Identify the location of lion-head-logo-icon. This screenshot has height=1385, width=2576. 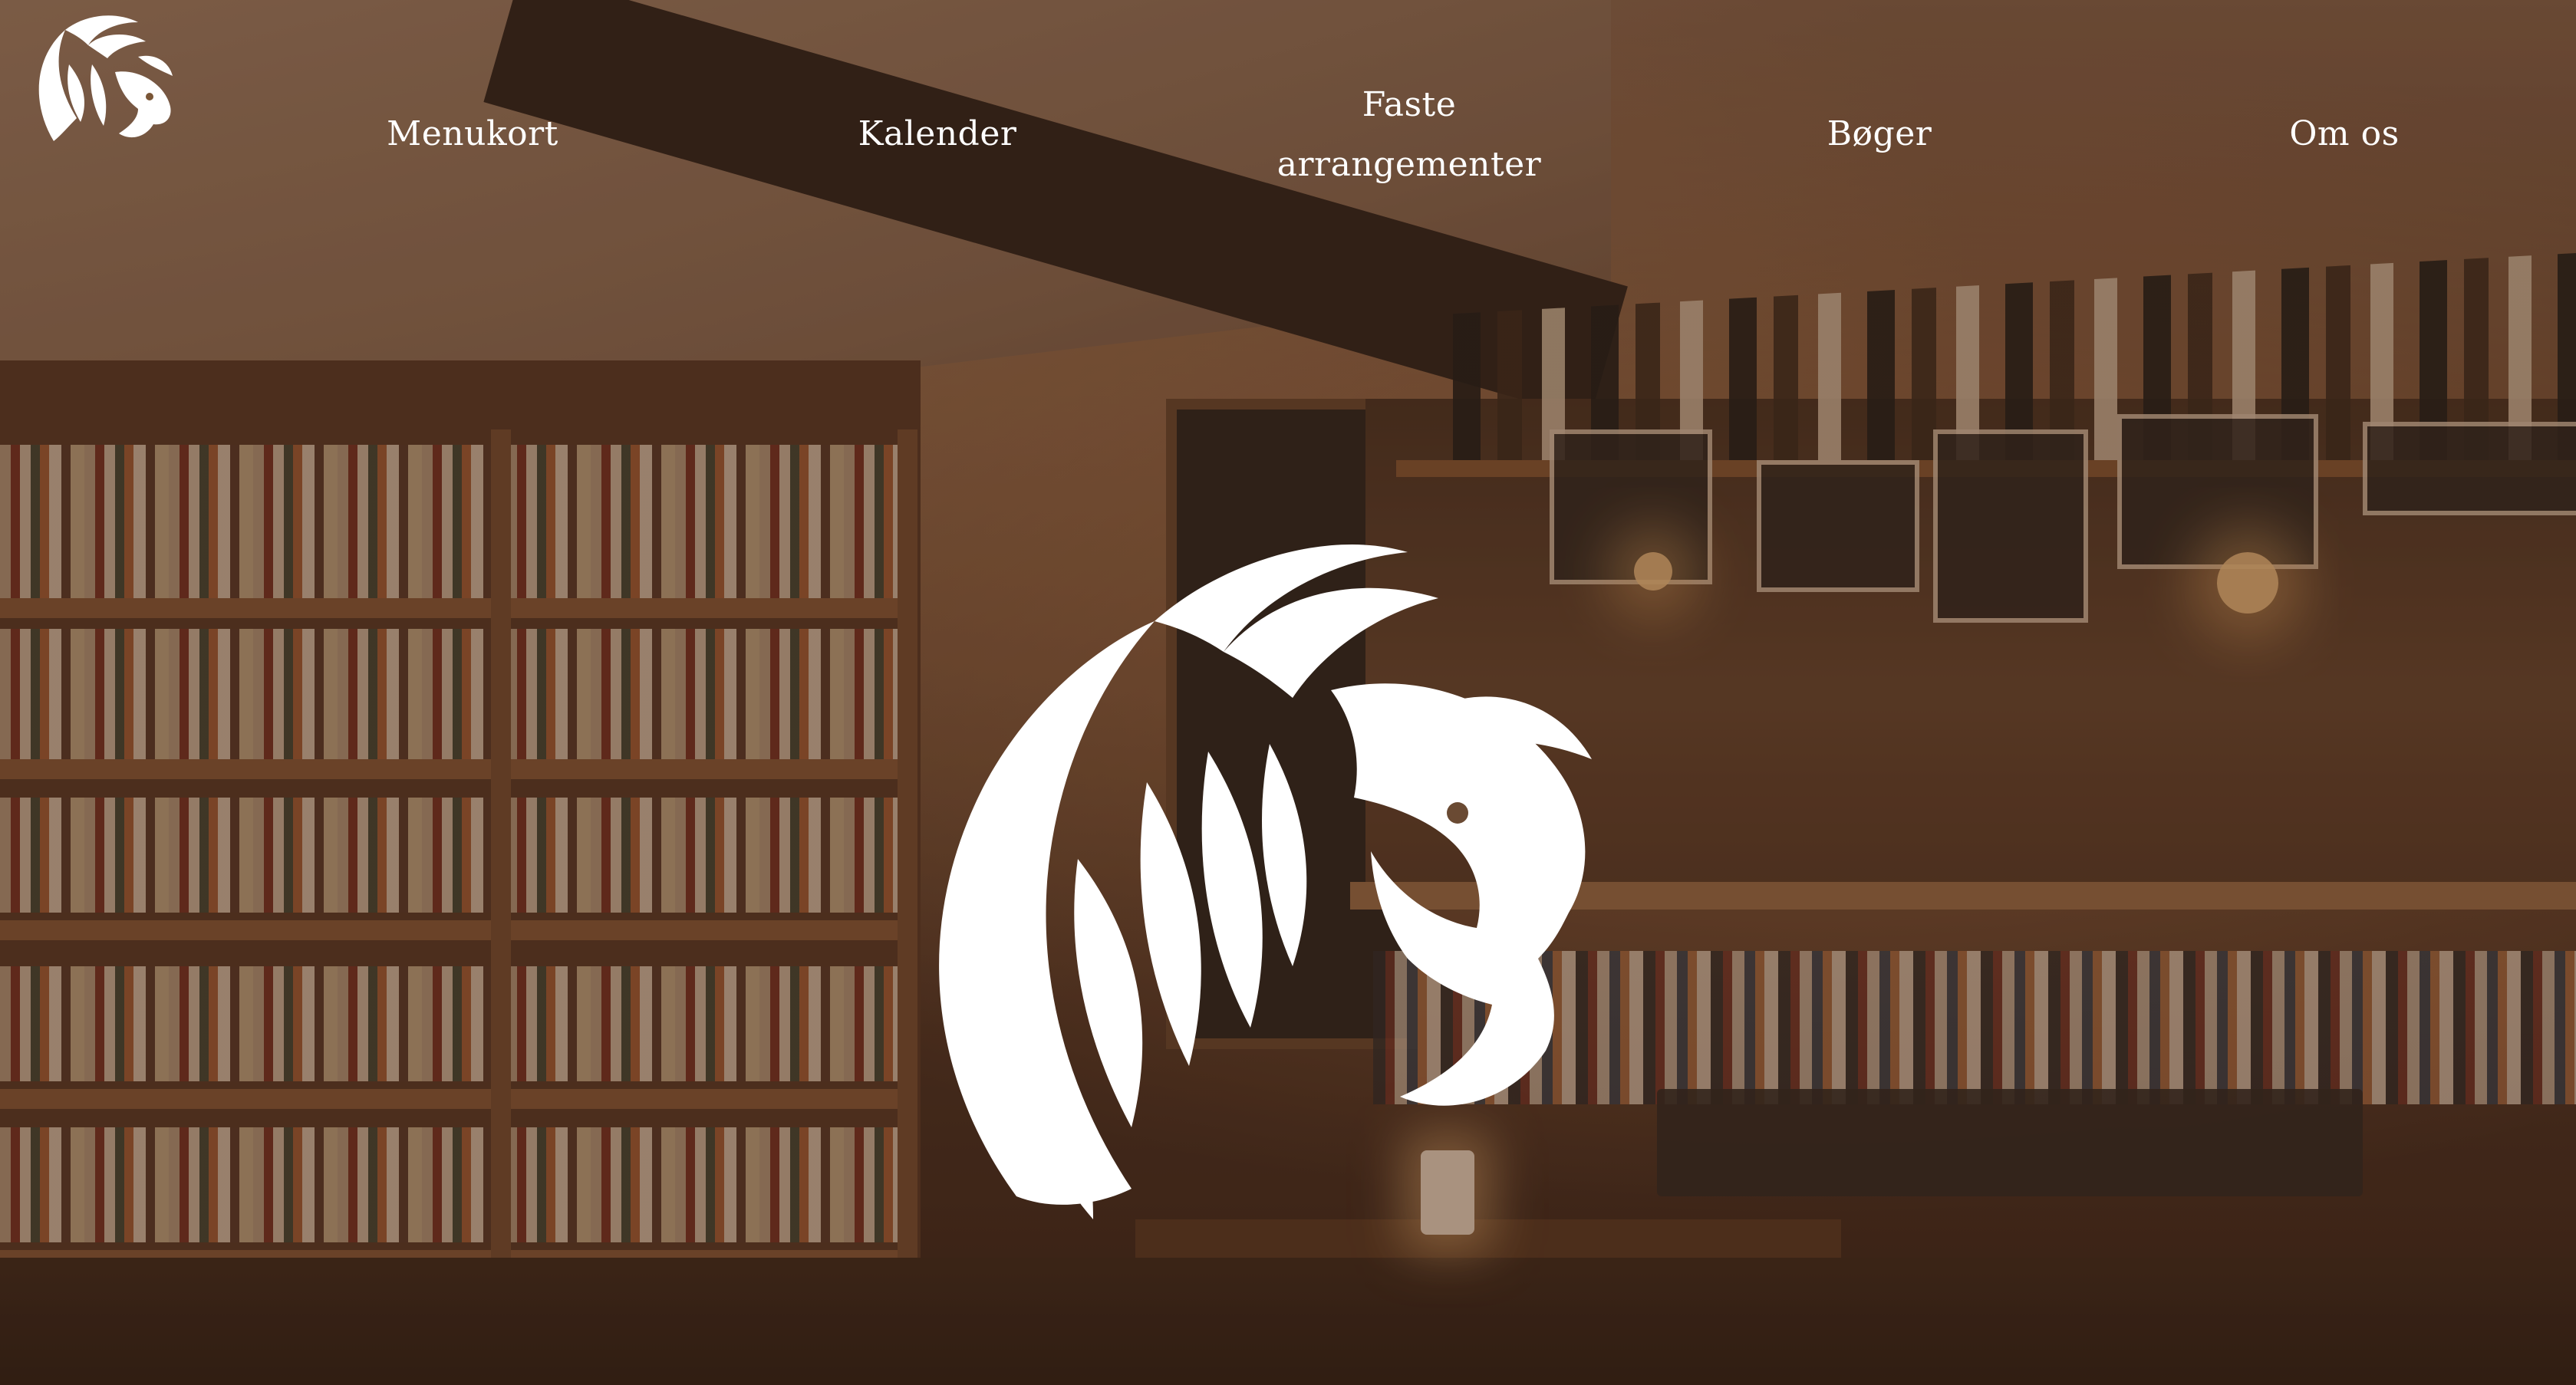
(103, 88).